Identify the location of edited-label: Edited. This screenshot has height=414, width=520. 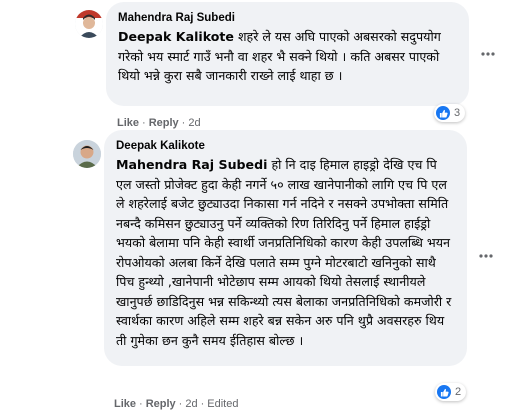
(222, 404).